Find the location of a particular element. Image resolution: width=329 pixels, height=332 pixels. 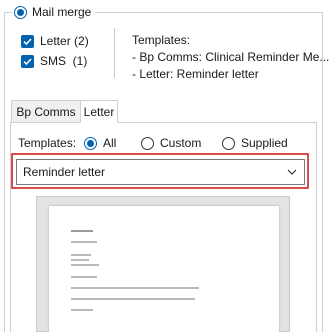

filter-all-label: All is located at coordinates (110, 143).